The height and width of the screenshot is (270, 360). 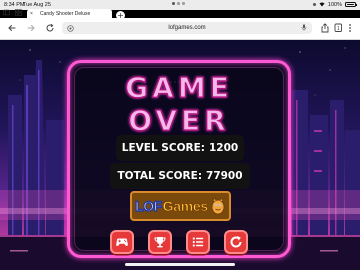 I want to click on lofgames-logo-button: LOF Games, so click(x=180, y=206).